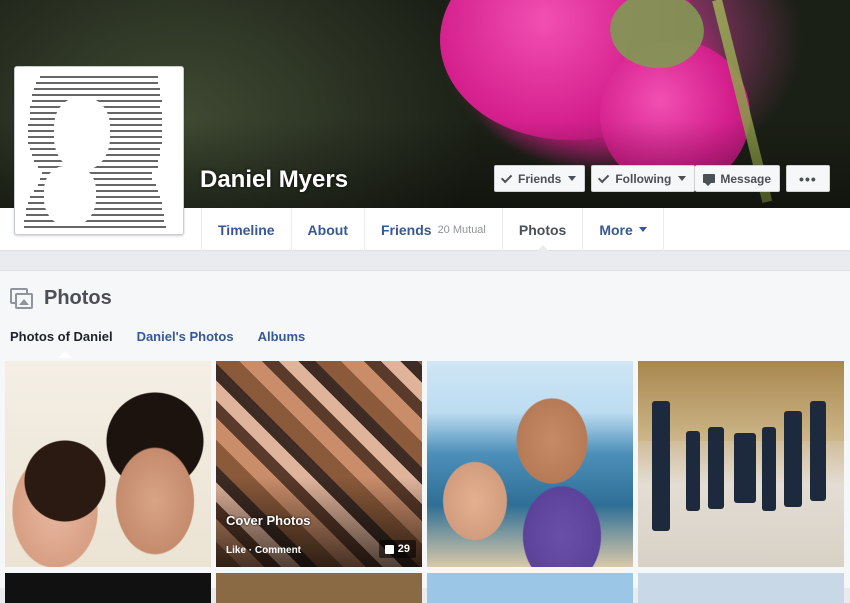  I want to click on more-options-button: •••, so click(808, 178).